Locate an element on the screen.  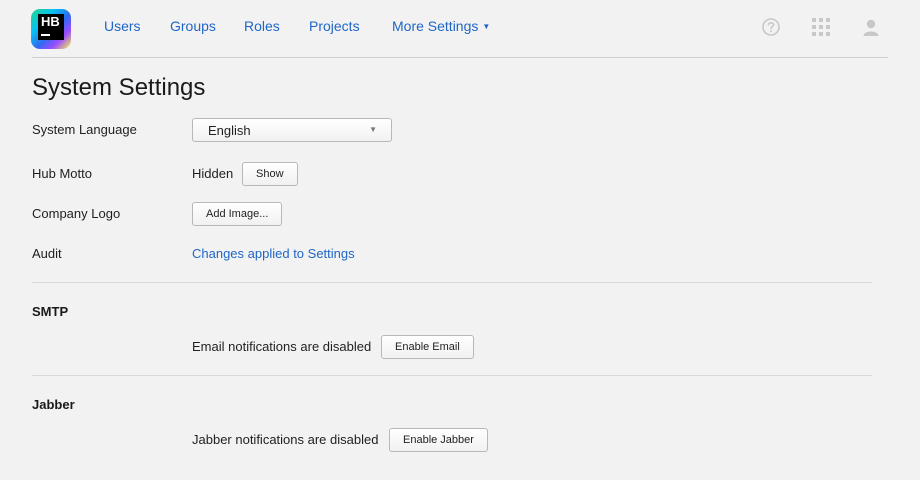
hub-logo: HB is located at coordinates (51, 29).